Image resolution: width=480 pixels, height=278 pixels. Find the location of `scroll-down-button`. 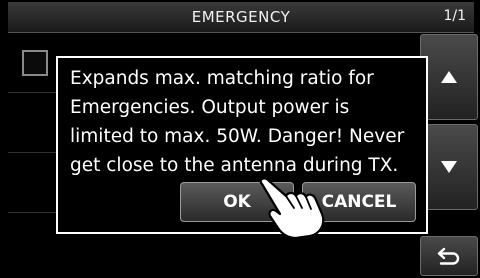

scroll-down-button is located at coordinates (449, 167).